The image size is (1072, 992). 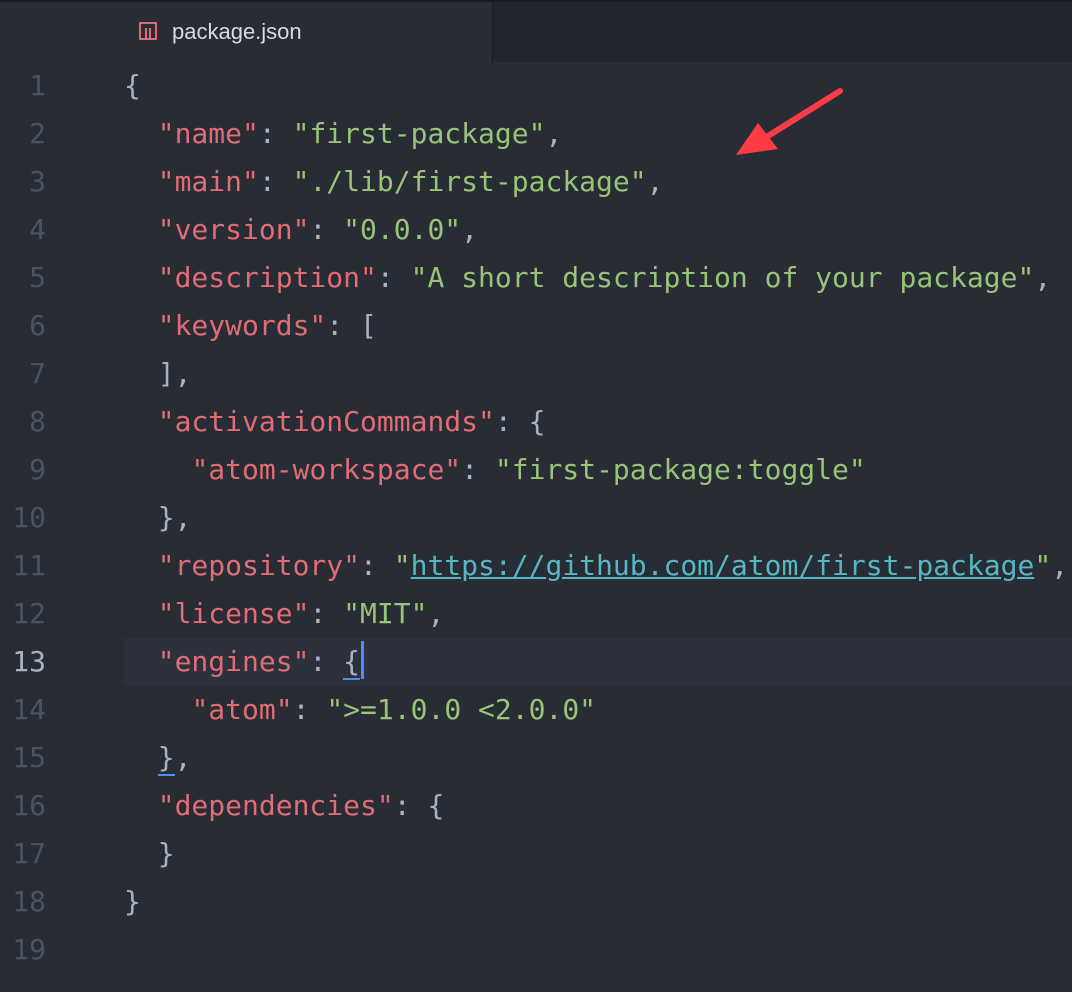 What do you see at coordinates (37, 469) in the screenshot?
I see `line-number: 9` at bounding box center [37, 469].